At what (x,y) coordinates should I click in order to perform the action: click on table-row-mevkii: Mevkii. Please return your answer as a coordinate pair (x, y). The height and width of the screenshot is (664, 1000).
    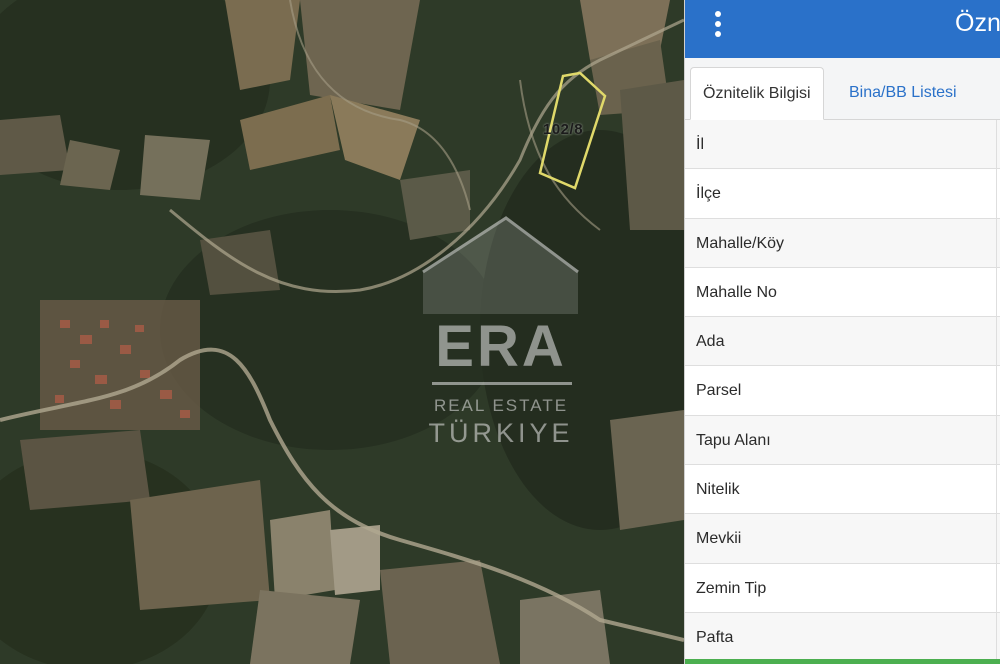
    Looking at the image, I should click on (842, 539).